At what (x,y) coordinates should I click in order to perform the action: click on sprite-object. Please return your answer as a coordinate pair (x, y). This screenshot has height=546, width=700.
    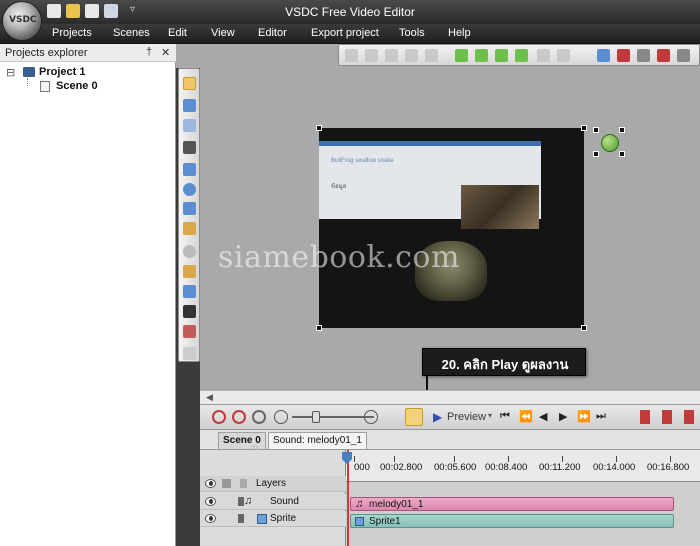
    Looking at the image, I should click on (609, 142).